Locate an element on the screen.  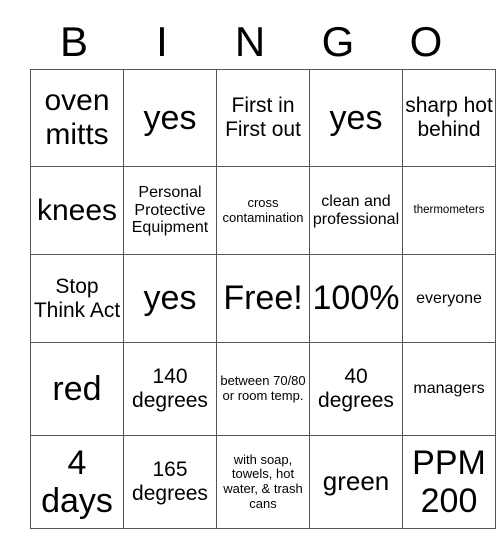
bingo-header-letter-i: I is located at coordinates (162, 41).